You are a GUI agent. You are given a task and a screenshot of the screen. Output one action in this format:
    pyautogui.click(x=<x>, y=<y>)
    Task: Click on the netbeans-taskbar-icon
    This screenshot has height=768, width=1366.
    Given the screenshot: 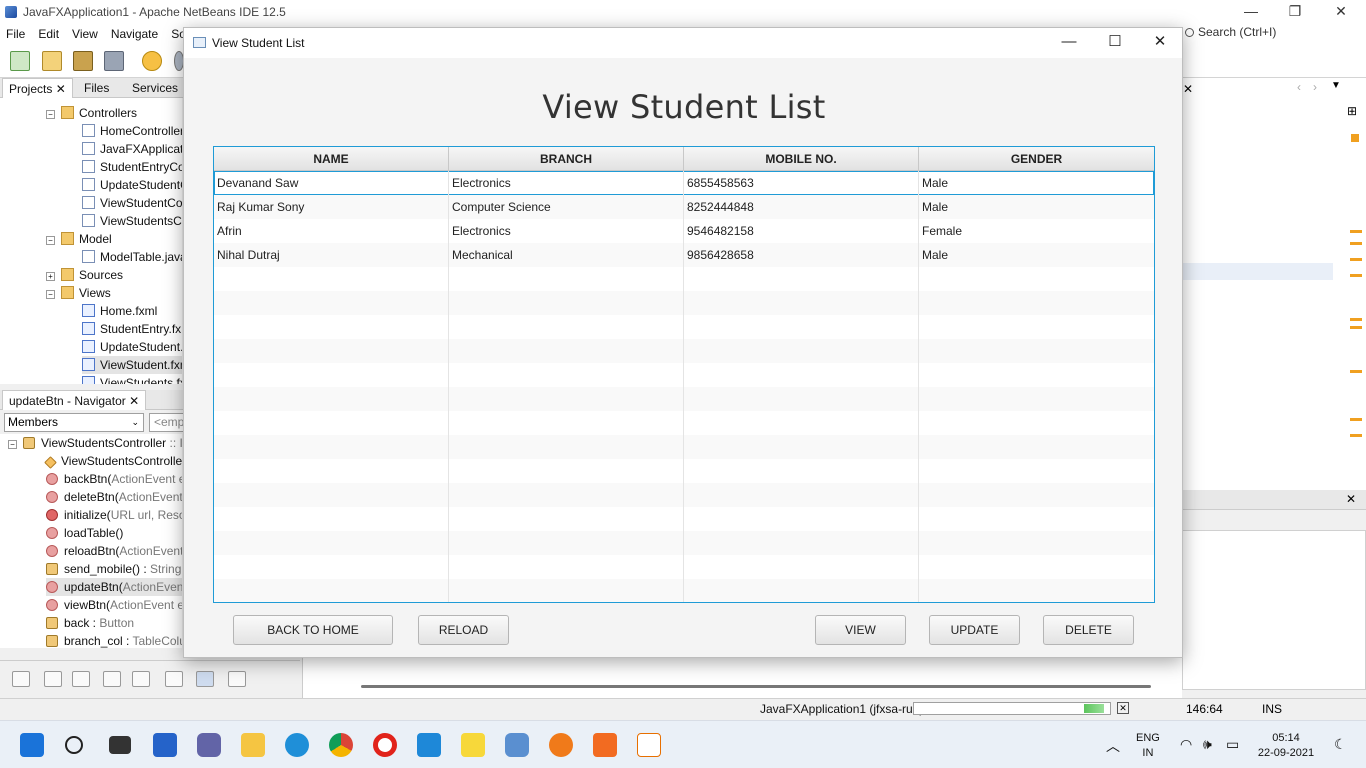 What is the action you would take?
    pyautogui.click(x=517, y=745)
    